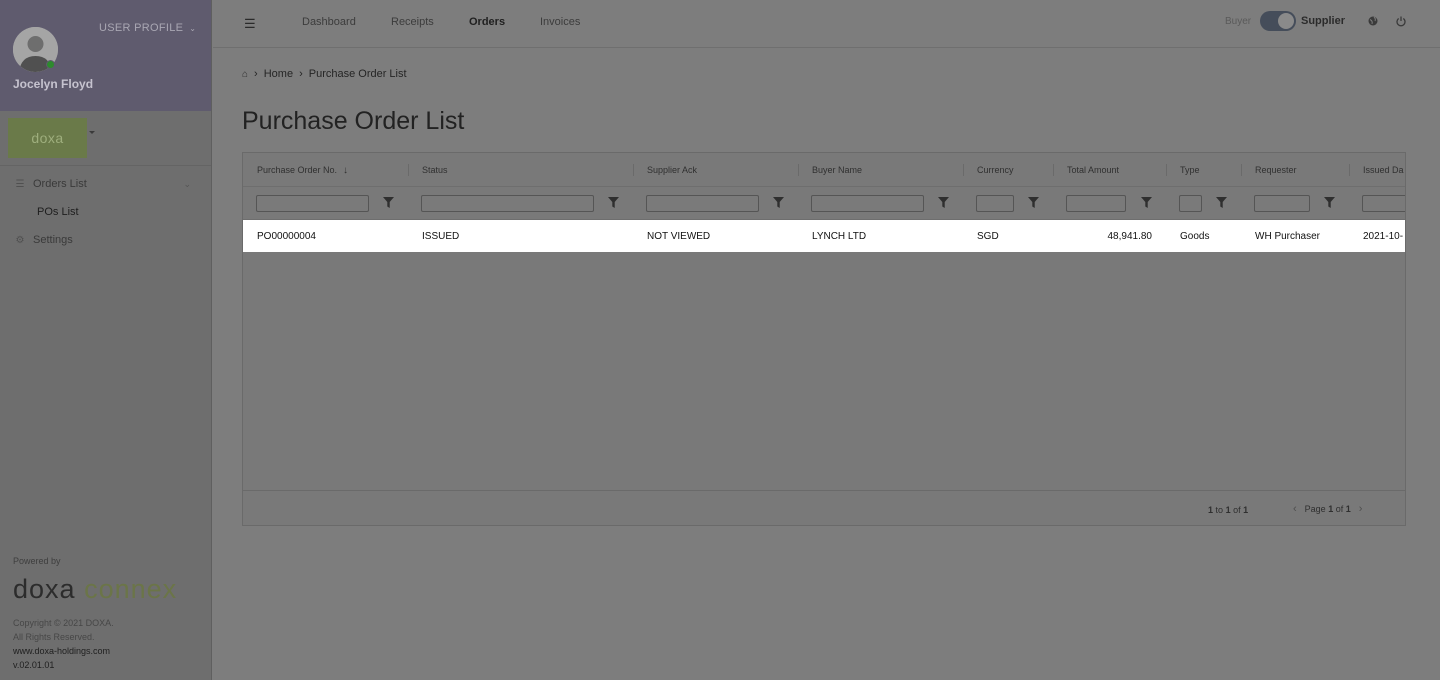 The width and height of the screenshot is (1440, 680). I want to click on filter-input-supplier-ack, so click(702, 203).